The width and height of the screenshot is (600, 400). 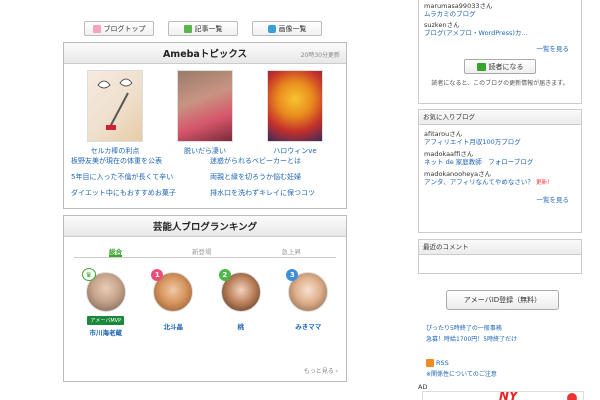 I want to click on reader-button-label: 読者になる, so click(x=506, y=66).